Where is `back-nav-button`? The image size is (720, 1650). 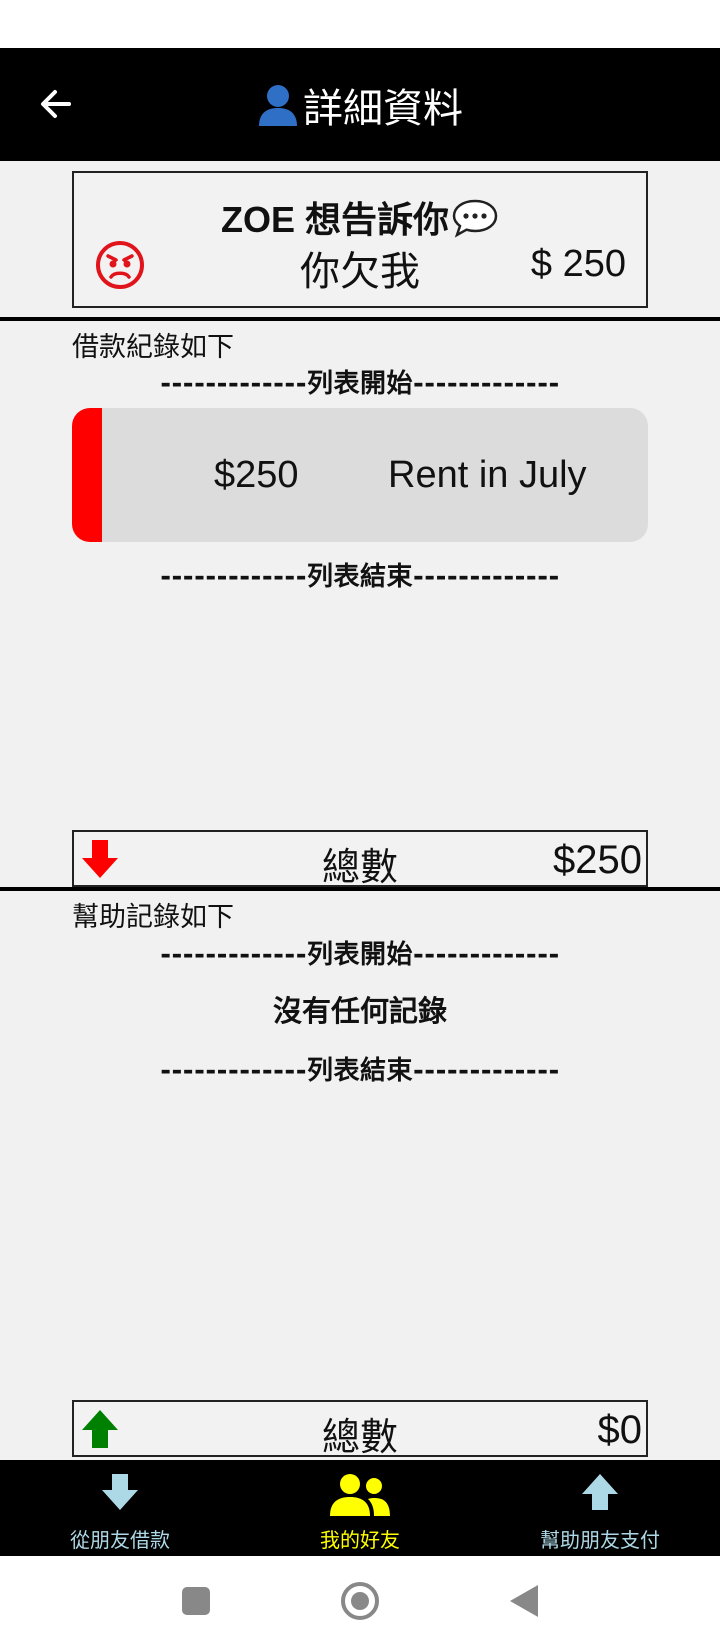
back-nav-button is located at coordinates (524, 1601).